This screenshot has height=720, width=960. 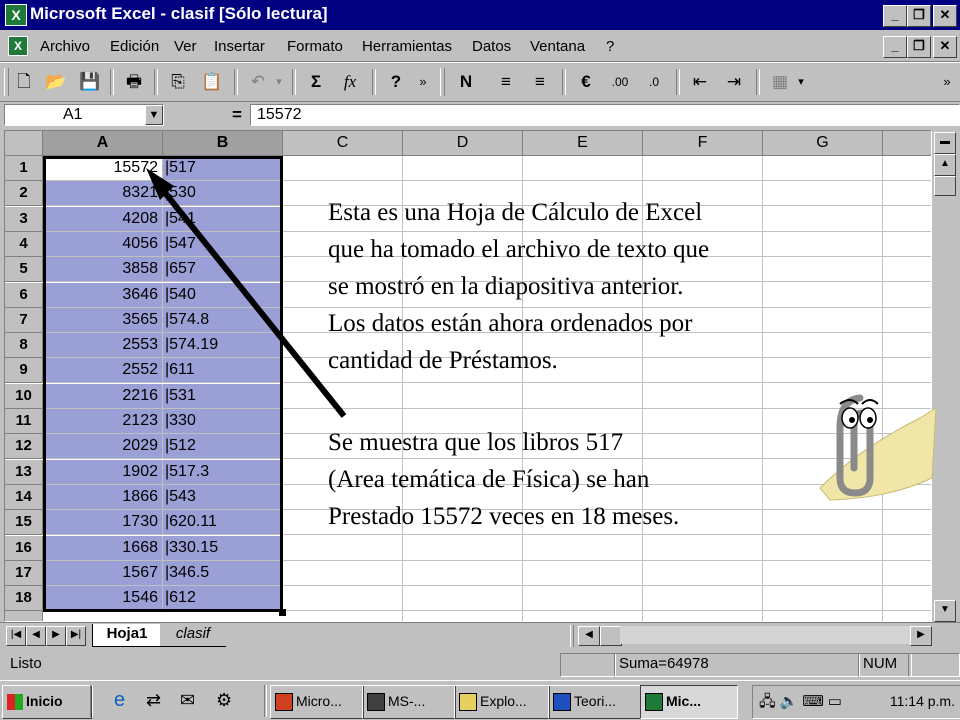 What do you see at coordinates (222, 497) in the screenshot?
I see `cell-b: |543` at bounding box center [222, 497].